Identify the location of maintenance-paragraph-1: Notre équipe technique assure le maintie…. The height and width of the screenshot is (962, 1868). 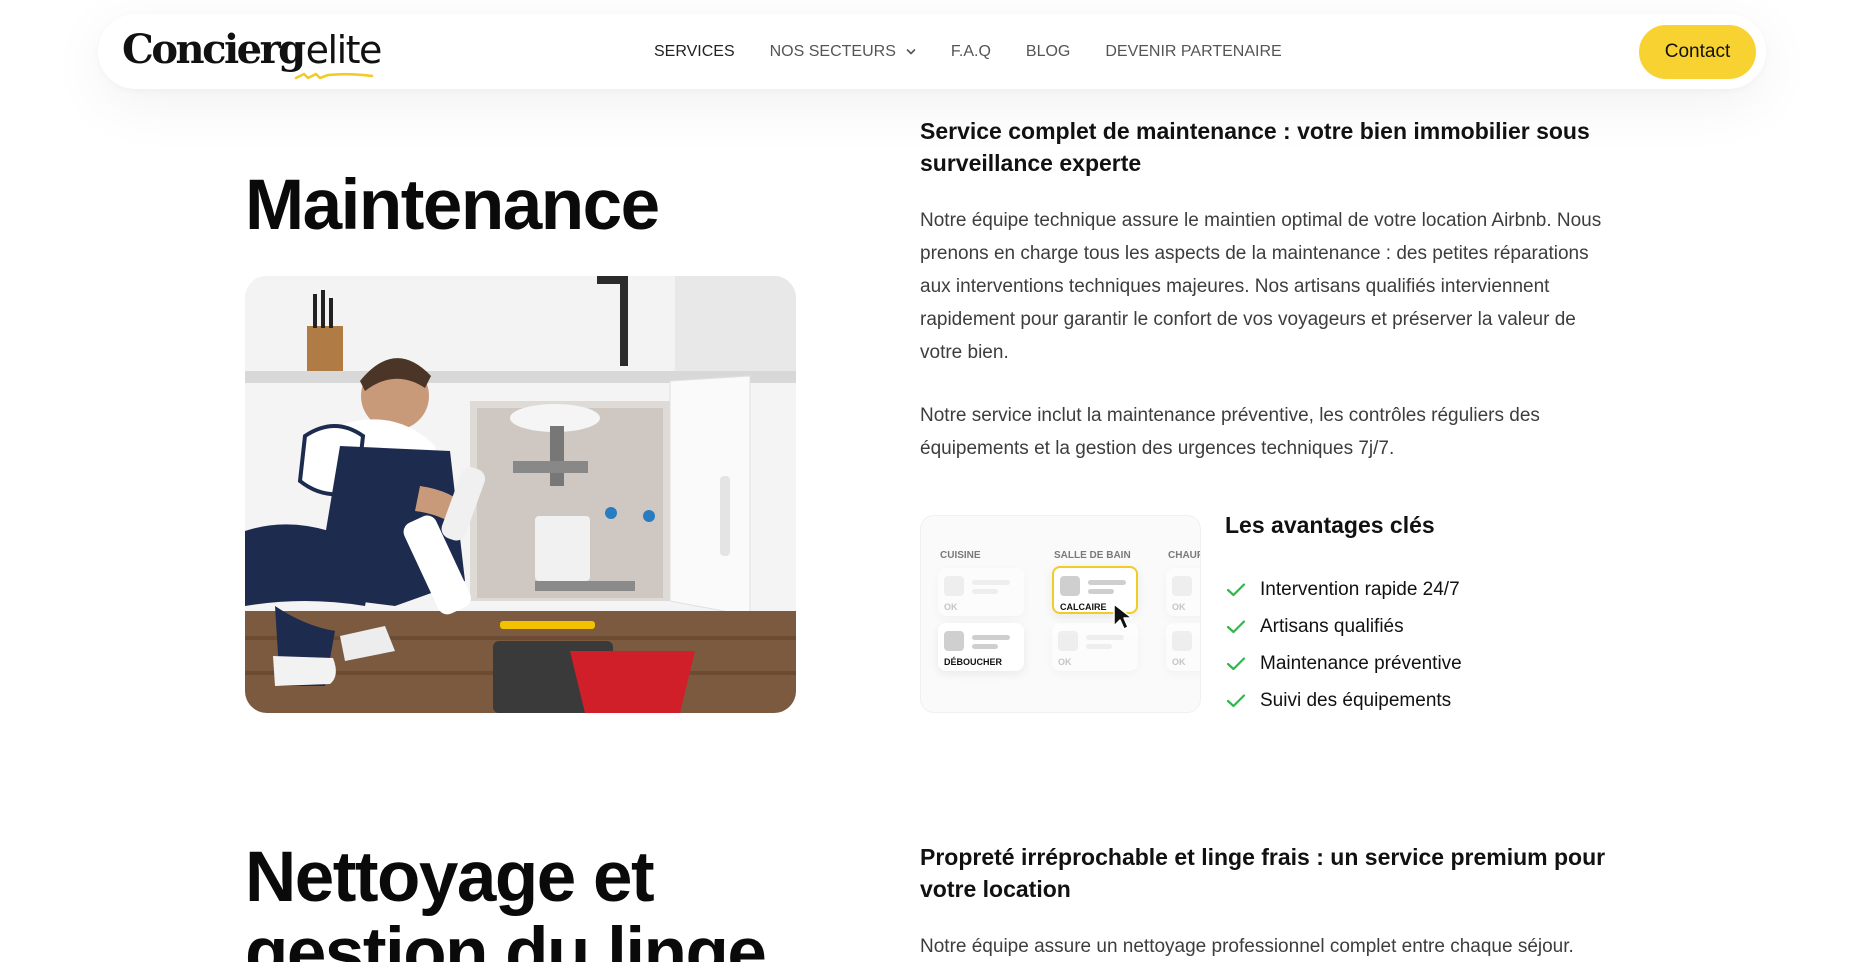
(1261, 286).